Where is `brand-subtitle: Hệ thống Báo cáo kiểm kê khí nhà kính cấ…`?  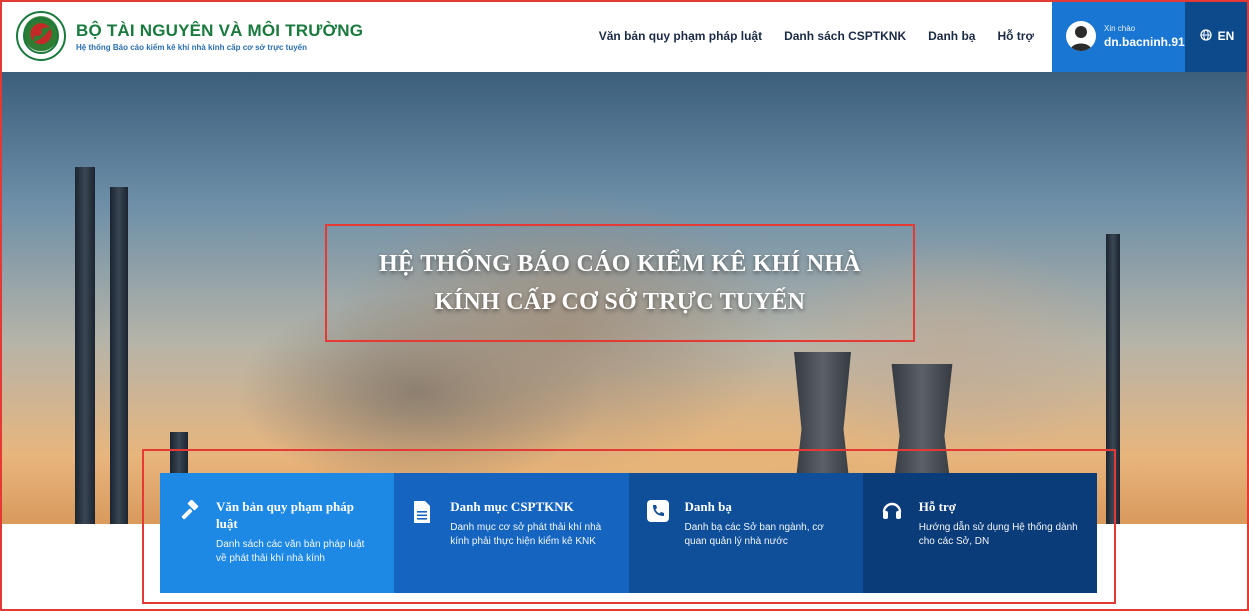
brand-subtitle: Hệ thống Báo cáo kiểm kê khí nhà kính cấ… is located at coordinates (192, 47).